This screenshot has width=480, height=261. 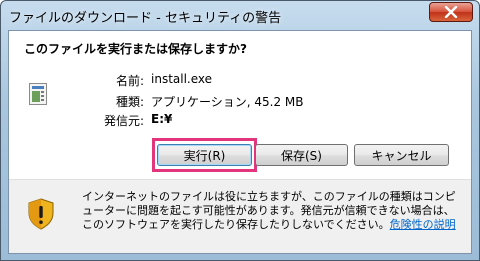 I want to click on file-type-label: 種類:, so click(x=129, y=102).